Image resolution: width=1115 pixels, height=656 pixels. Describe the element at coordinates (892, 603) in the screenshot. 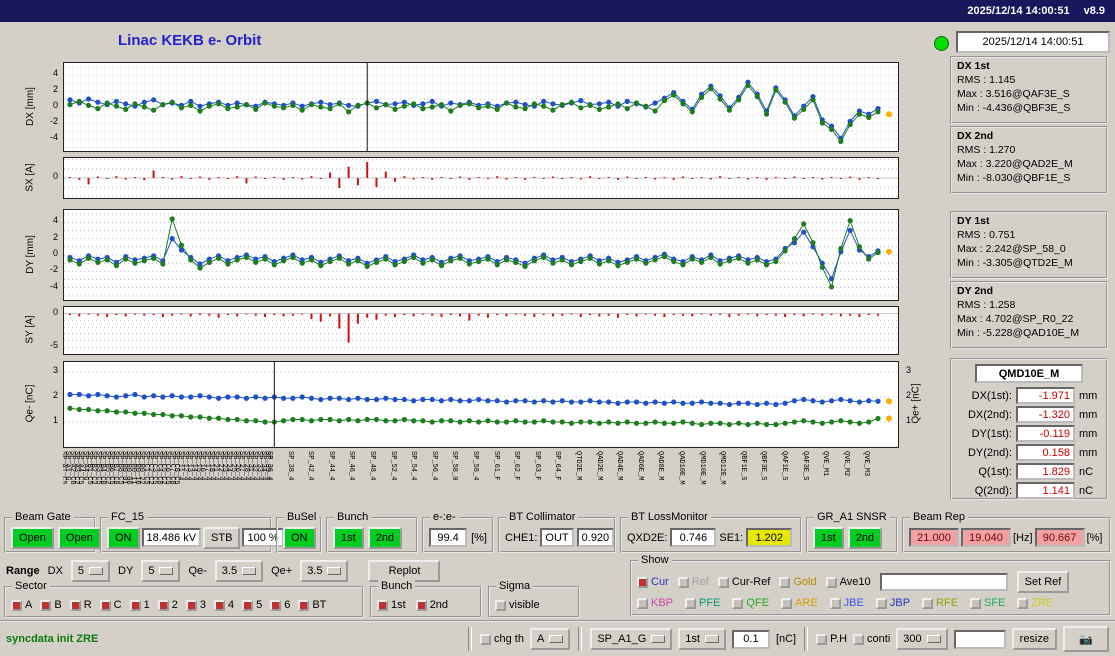

I see `show-jbp-checkbox: JBP` at that location.